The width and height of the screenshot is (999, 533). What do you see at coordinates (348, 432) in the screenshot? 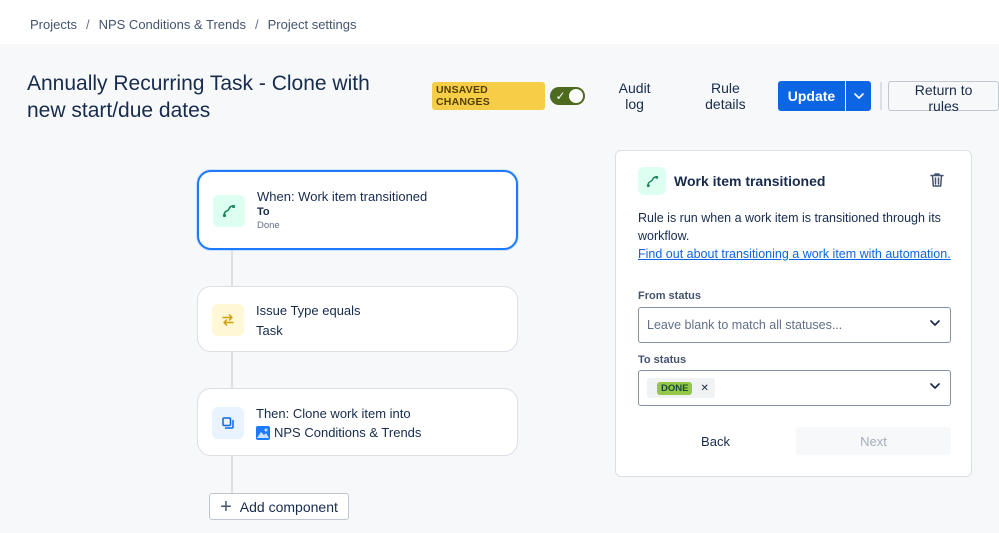
I see `action-project-name: NPS Conditions & Trends` at bounding box center [348, 432].